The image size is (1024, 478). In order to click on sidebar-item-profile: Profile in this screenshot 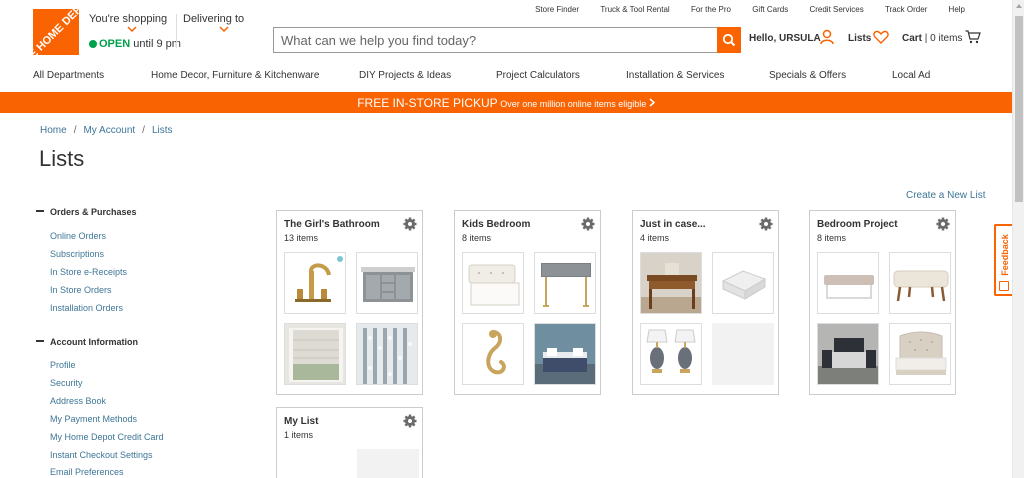, I will do `click(63, 365)`.